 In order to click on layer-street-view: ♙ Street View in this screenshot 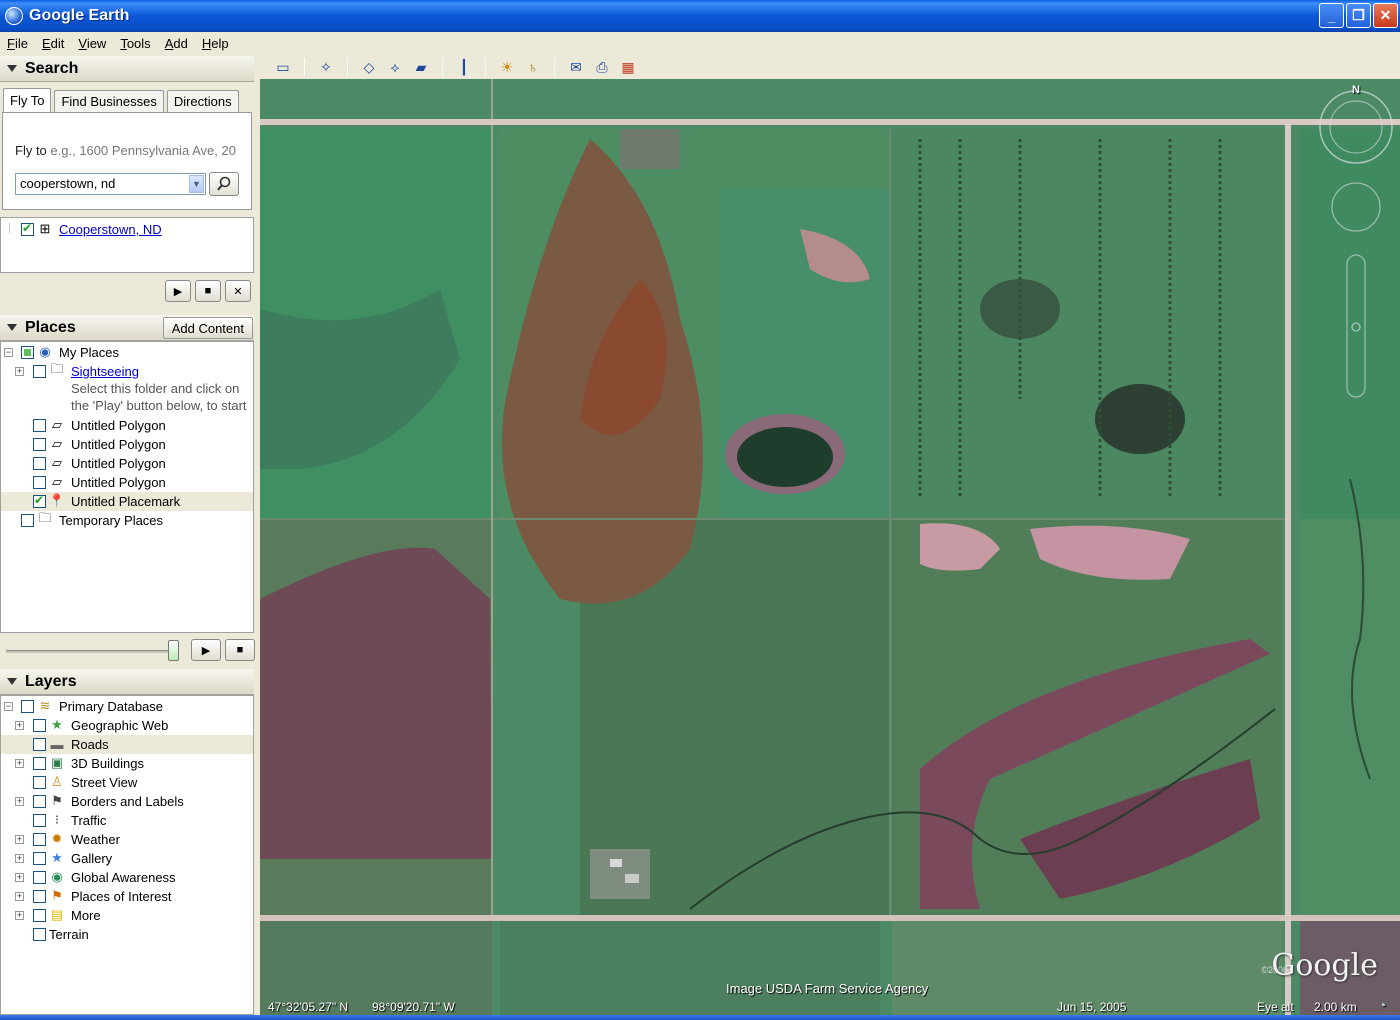, I will do `click(127, 782)`.